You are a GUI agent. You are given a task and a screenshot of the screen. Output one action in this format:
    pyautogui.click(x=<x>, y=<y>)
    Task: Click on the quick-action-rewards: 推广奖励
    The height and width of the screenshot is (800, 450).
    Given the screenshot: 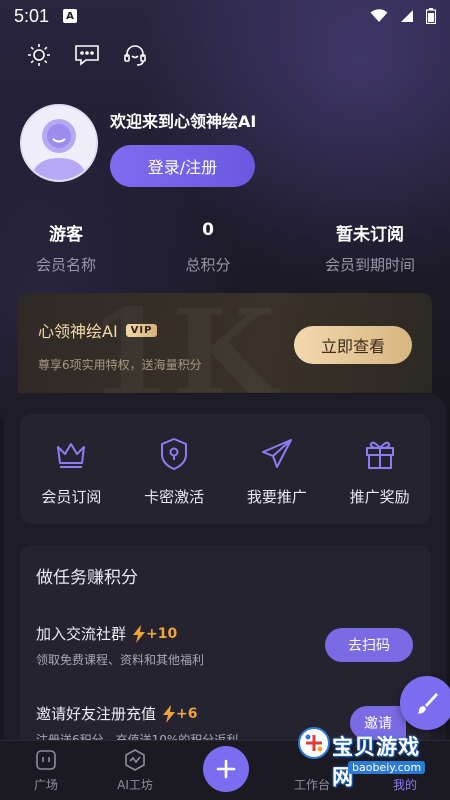 What is the action you would take?
    pyautogui.click(x=379, y=469)
    